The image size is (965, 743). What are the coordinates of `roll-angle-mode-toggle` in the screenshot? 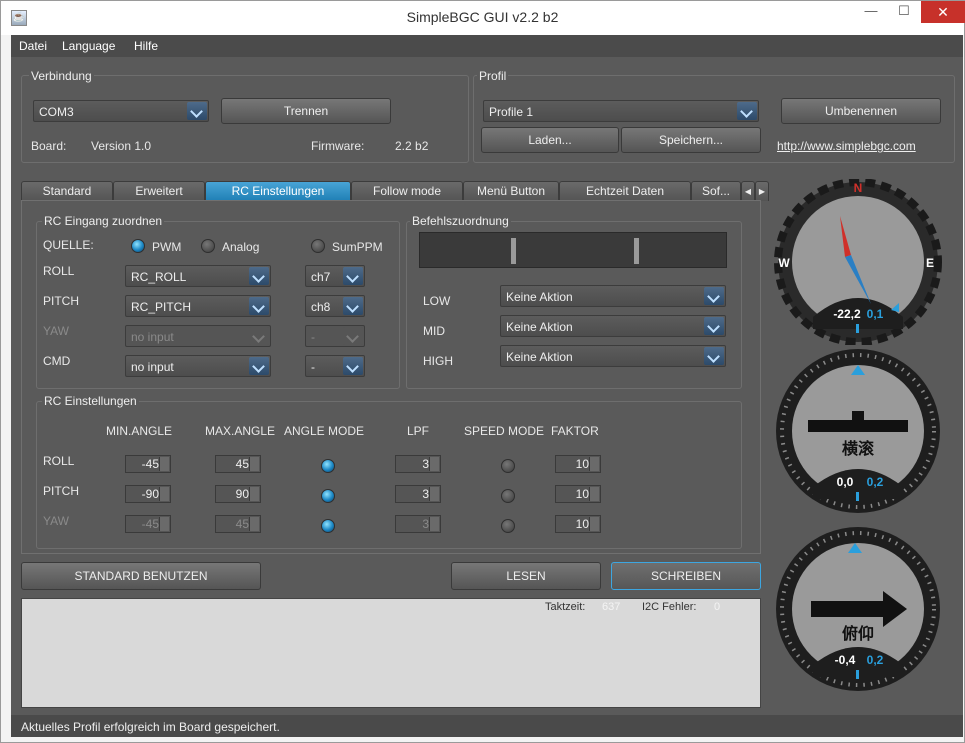 It's located at (328, 466).